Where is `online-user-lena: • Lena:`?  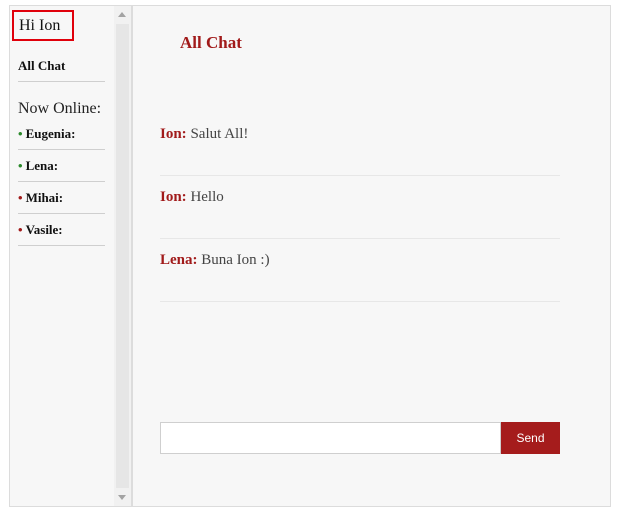 online-user-lena: • Lena: is located at coordinates (61, 166).